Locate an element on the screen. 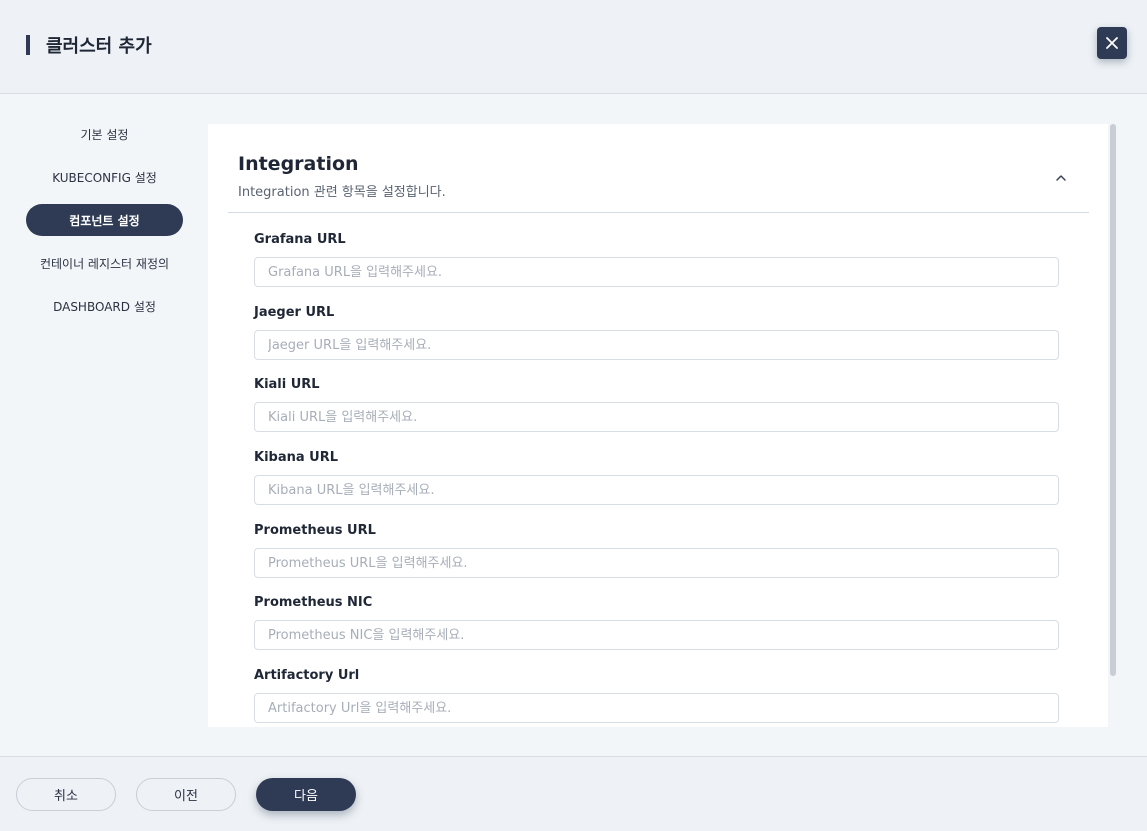  dialog-footer: 취소 이전 다음 is located at coordinates (573, 793).